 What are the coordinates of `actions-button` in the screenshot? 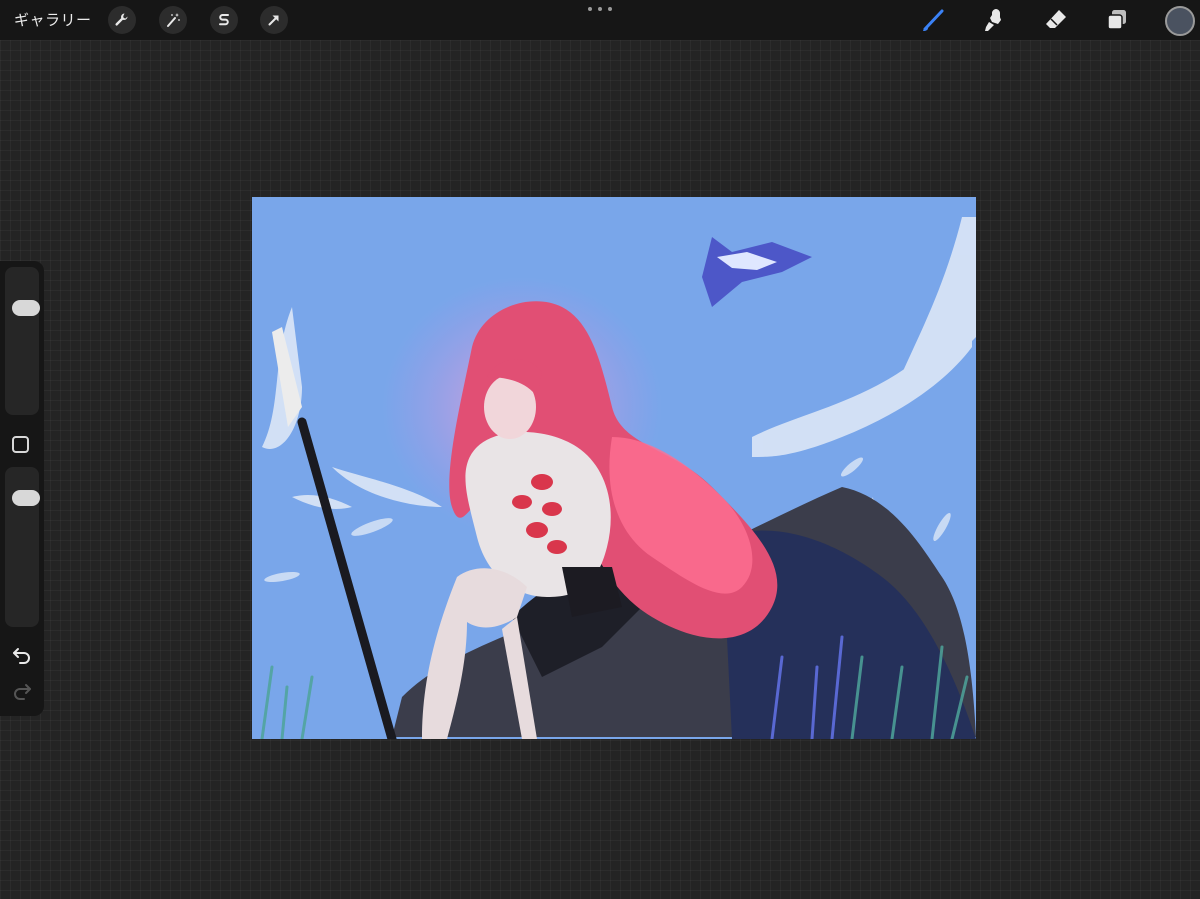 It's located at (122, 20).